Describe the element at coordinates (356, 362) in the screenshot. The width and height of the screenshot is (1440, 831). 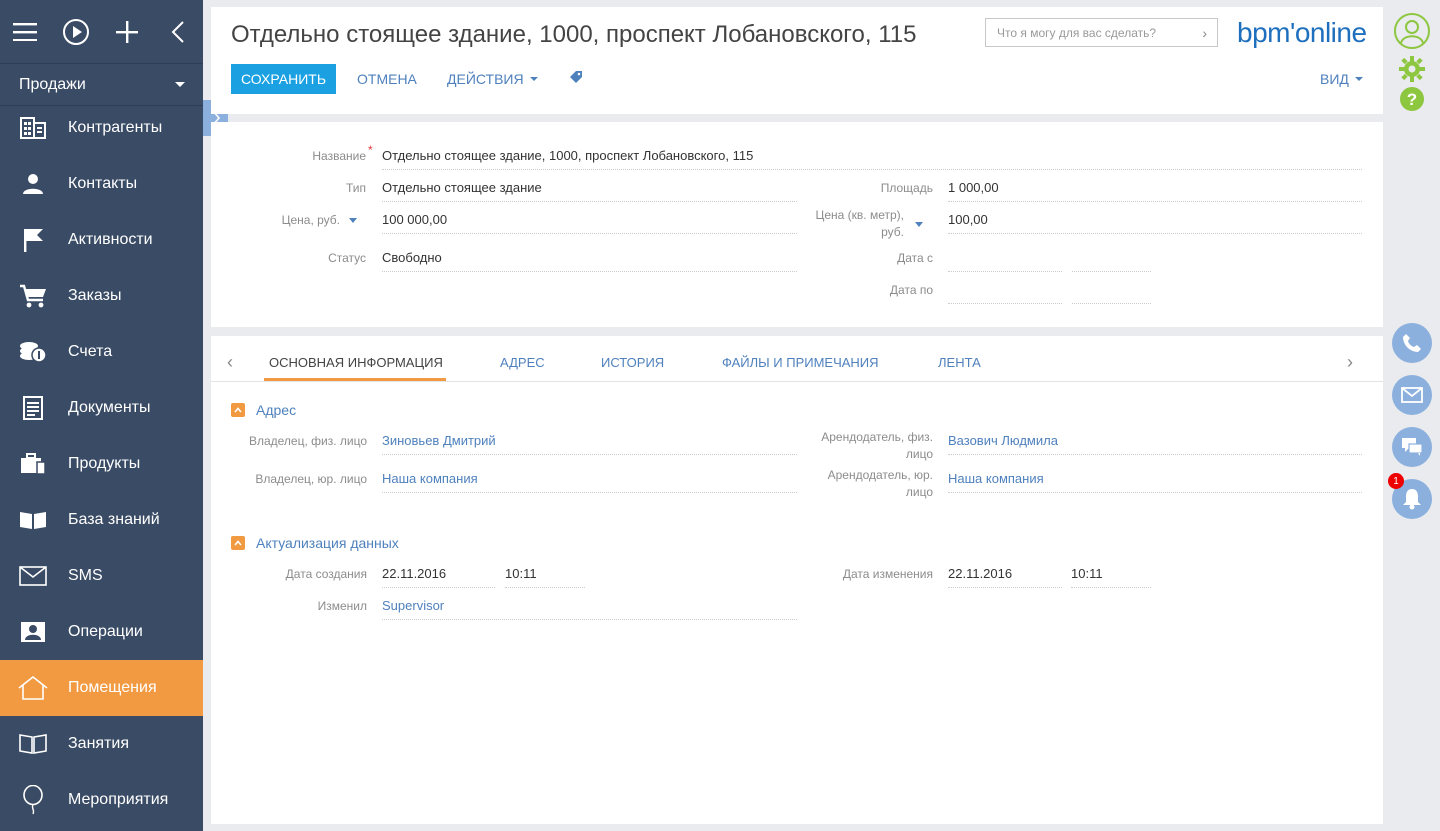
I see `tab-main-info: ОСНОВНАЯ ИНФОРМАЦИЯ` at that location.